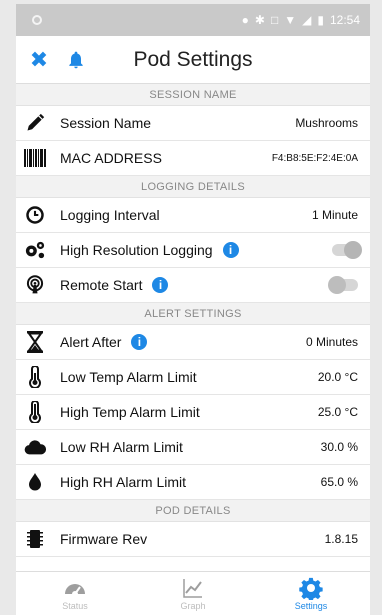 This screenshot has height=615, width=382. Describe the element at coordinates (245, 20) in the screenshot. I see `location-icon: ●` at that location.